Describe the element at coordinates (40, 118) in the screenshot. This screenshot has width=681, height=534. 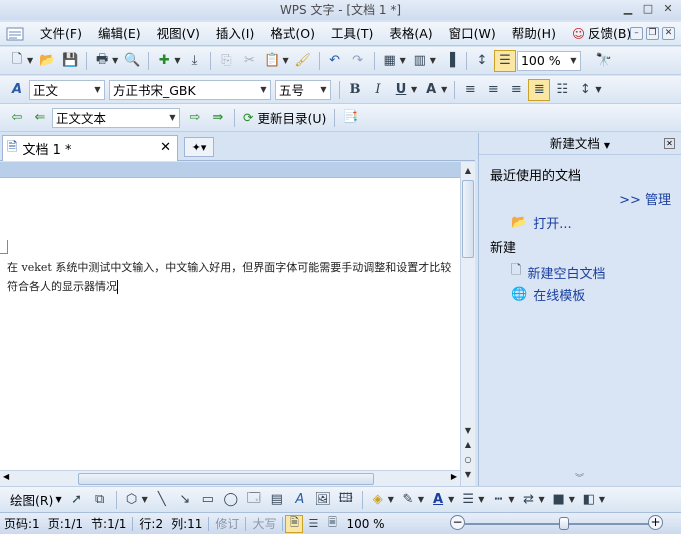
I see `promote-icon: ⇐` at that location.